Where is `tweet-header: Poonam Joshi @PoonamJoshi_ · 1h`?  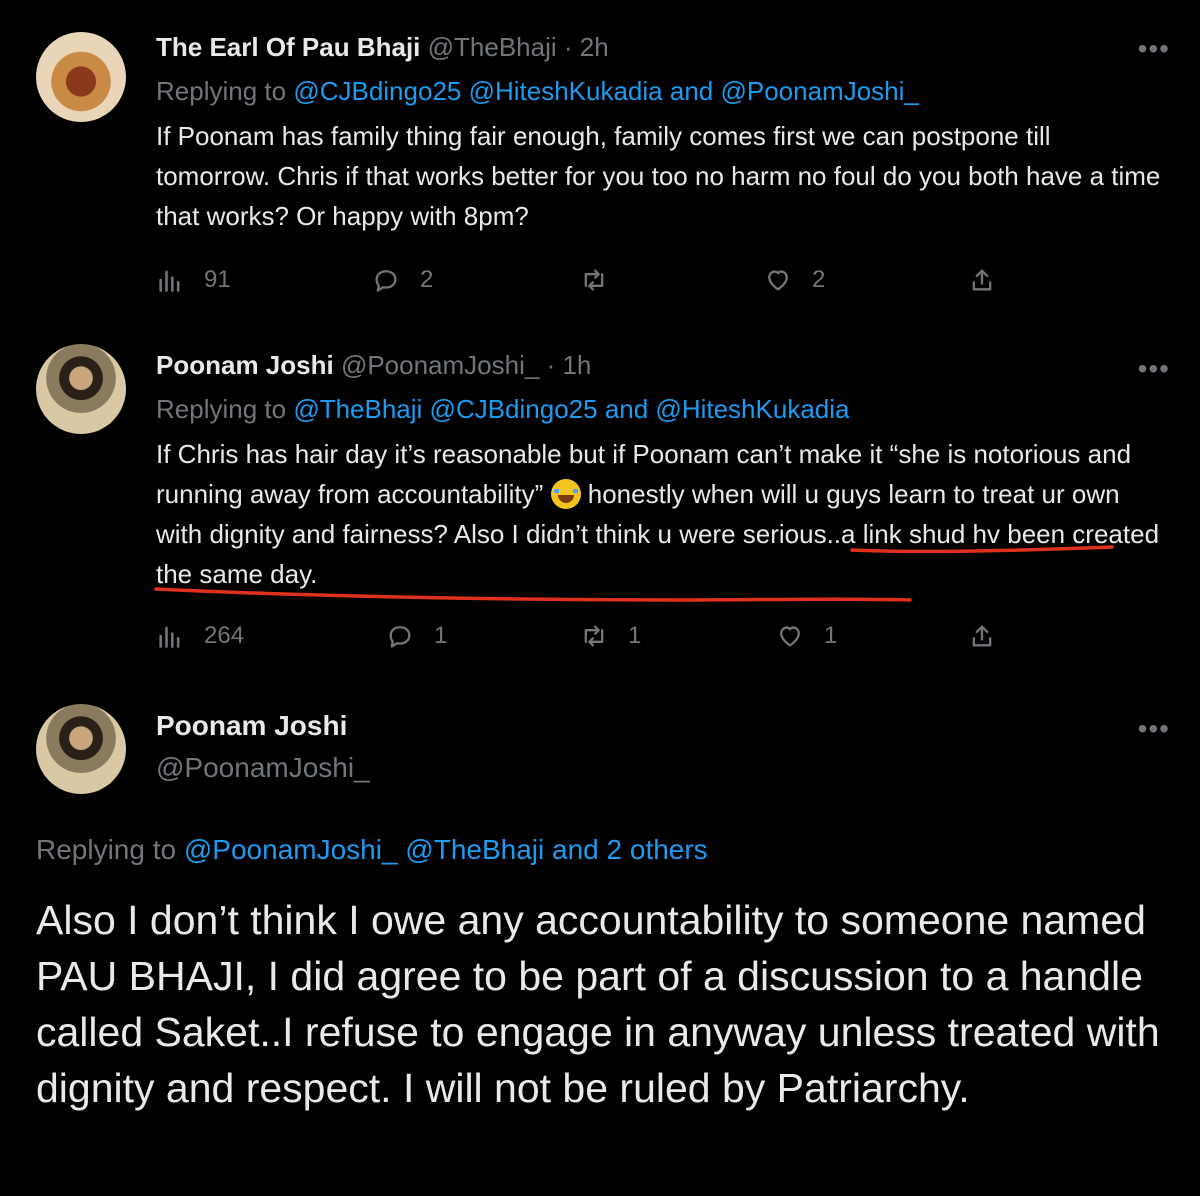 tweet-header: Poonam Joshi @PoonamJoshi_ · 1h is located at coordinates (373, 365).